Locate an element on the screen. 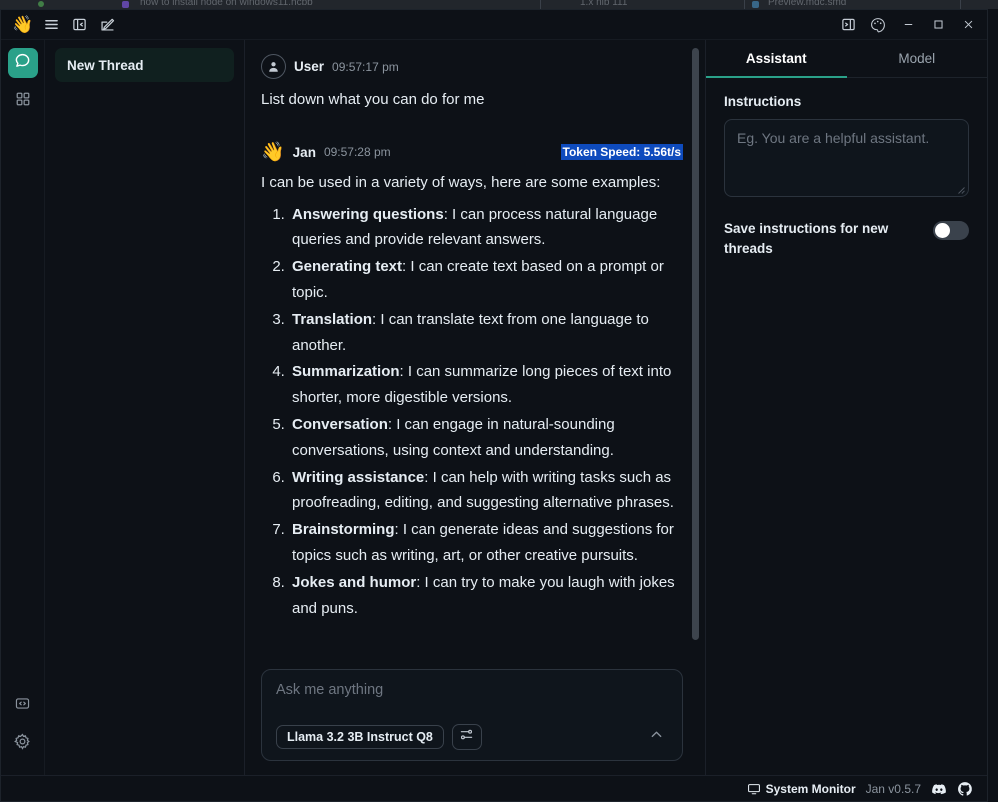 This screenshot has height=802, width=998. maximize-icon is located at coordinates (938, 25).